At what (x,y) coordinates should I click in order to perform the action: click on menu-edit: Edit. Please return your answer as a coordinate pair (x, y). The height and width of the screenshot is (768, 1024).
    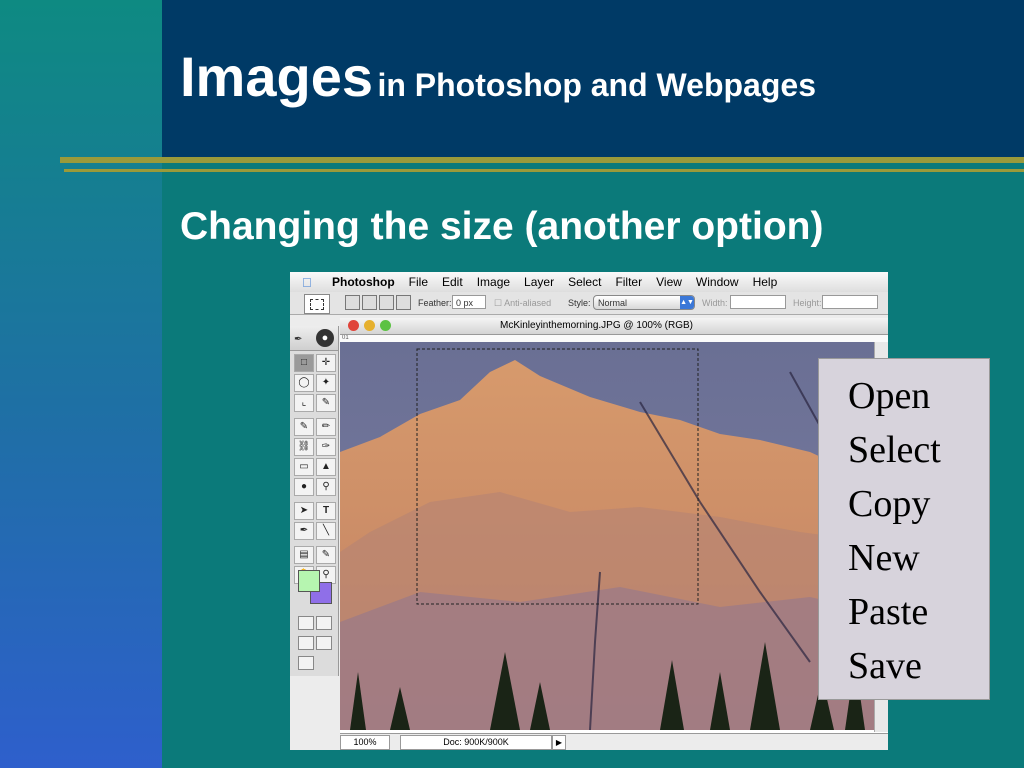
    Looking at the image, I should click on (452, 282).